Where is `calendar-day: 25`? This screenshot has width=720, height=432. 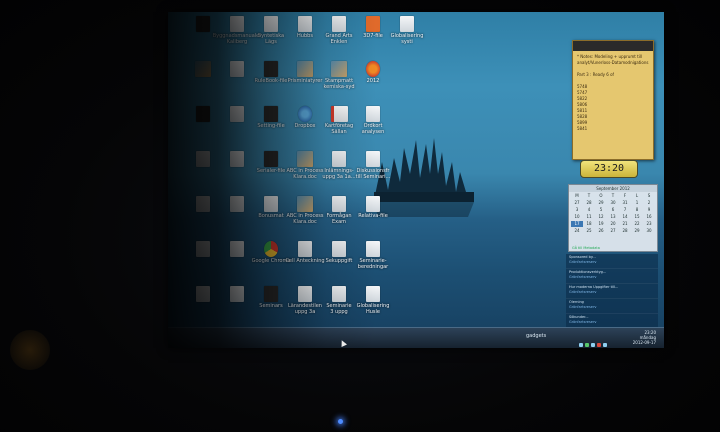
calendar-day: 25 is located at coordinates (589, 231).